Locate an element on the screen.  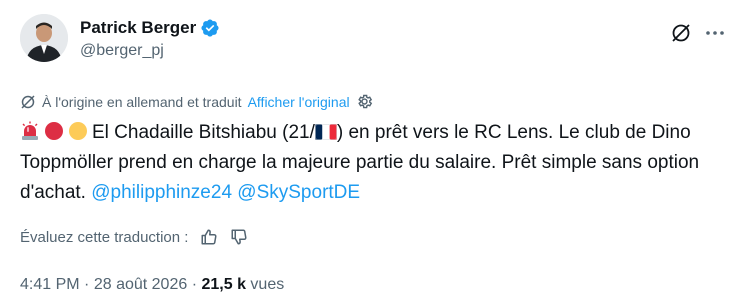
avatar is located at coordinates (44, 38).